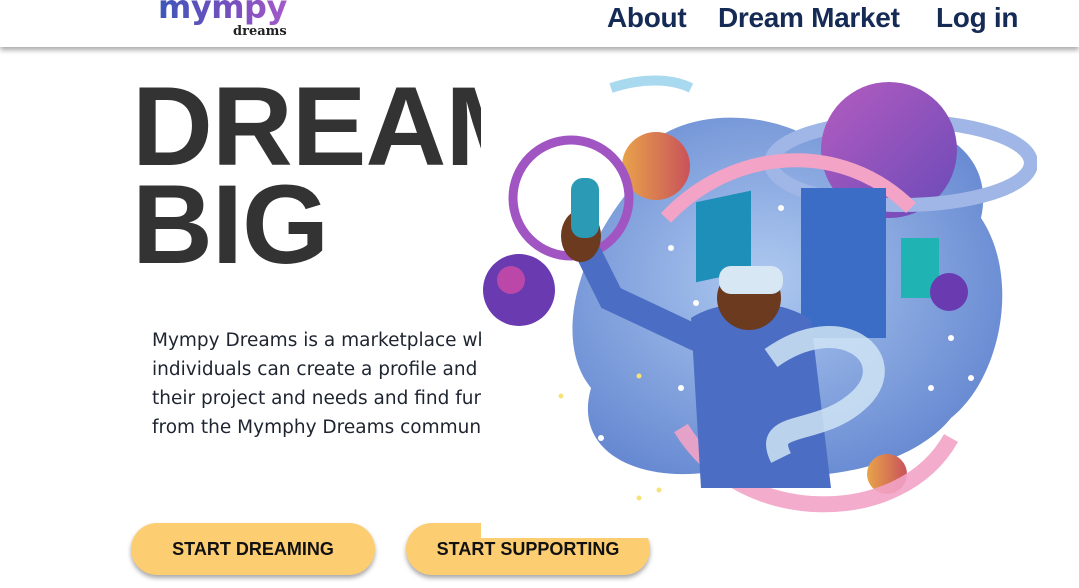 This screenshot has width=1079, height=588. What do you see at coordinates (539, 23) in the screenshot?
I see `site-header: mympy dreams About Dream Market Log in` at bounding box center [539, 23].